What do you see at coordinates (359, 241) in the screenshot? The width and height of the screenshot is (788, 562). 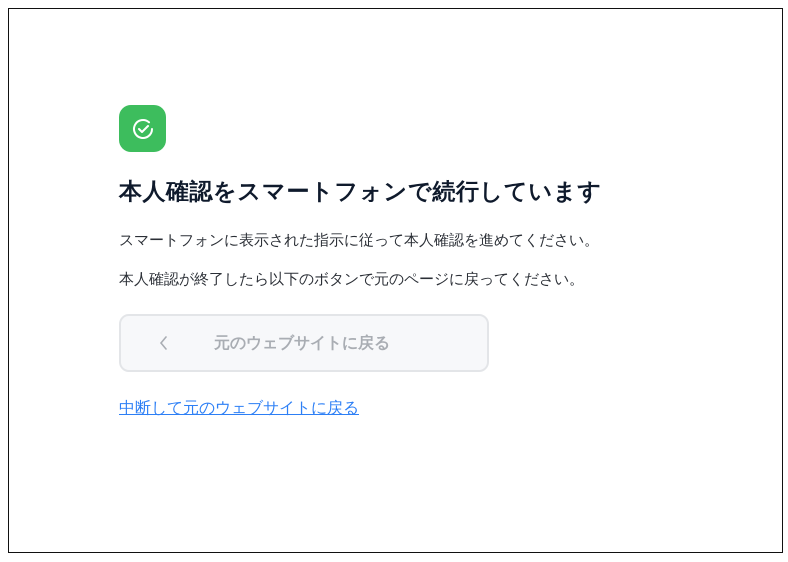 I see `instruction-text: スマートフォンに表示された指示に従って本人確認を進めてください。` at bounding box center [359, 241].